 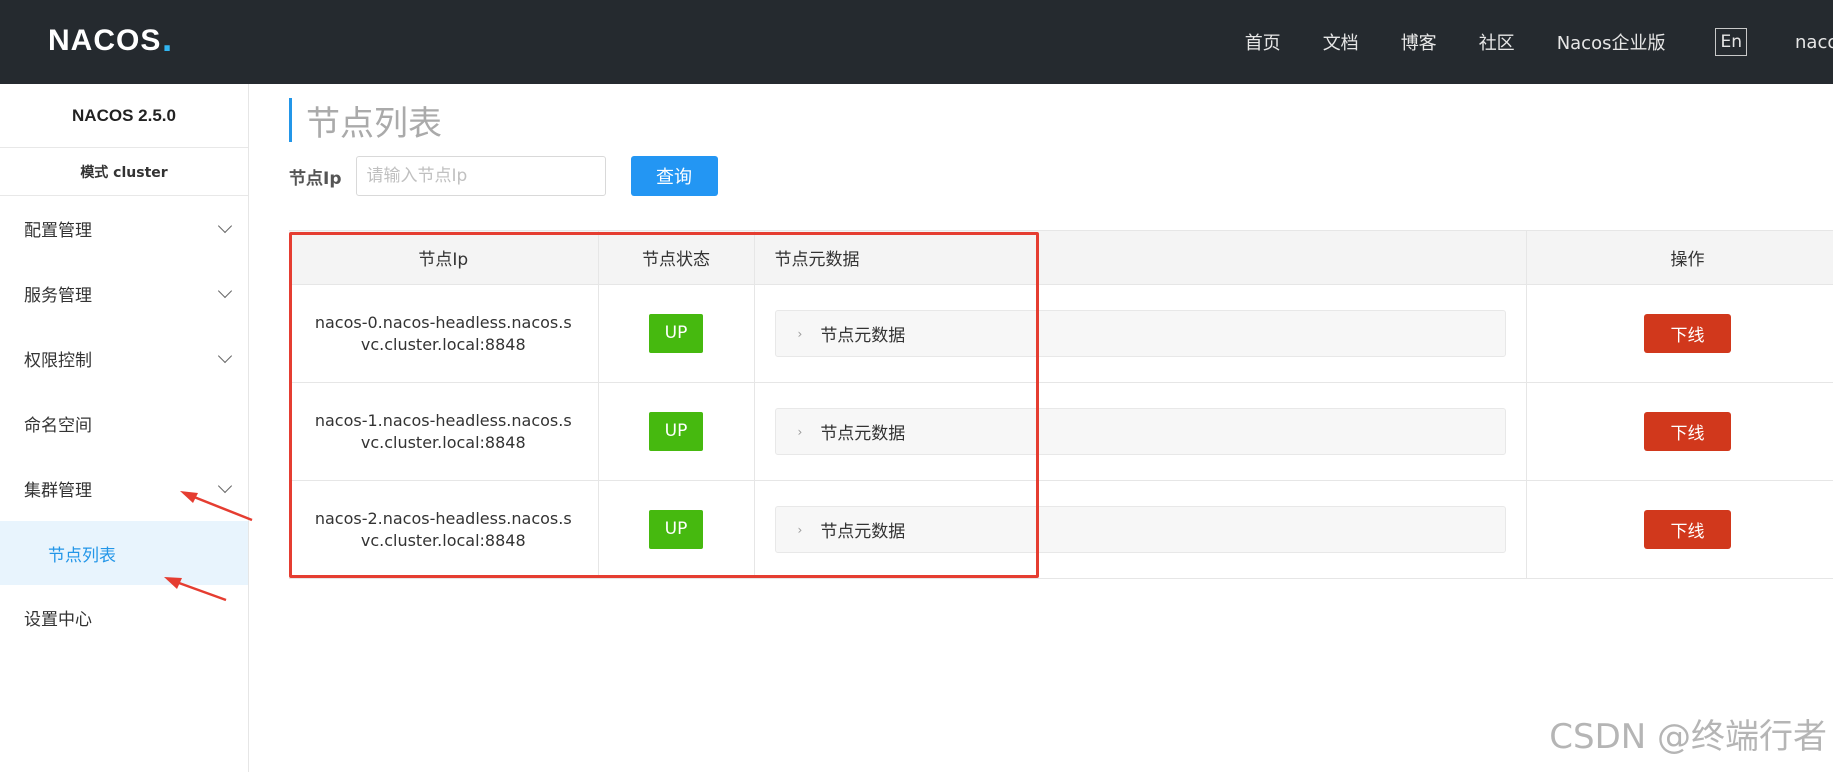 What do you see at coordinates (315, 178) in the screenshot?
I see `node-ip-label: 节点Ip` at bounding box center [315, 178].